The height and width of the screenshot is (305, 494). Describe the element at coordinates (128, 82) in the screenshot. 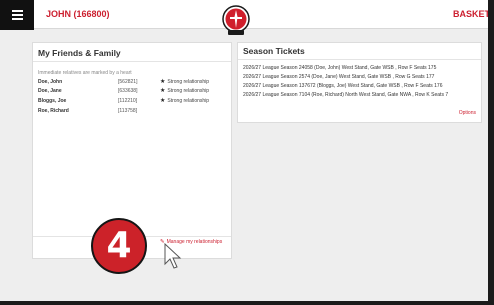

I see `friend-id: [562821]` at that location.